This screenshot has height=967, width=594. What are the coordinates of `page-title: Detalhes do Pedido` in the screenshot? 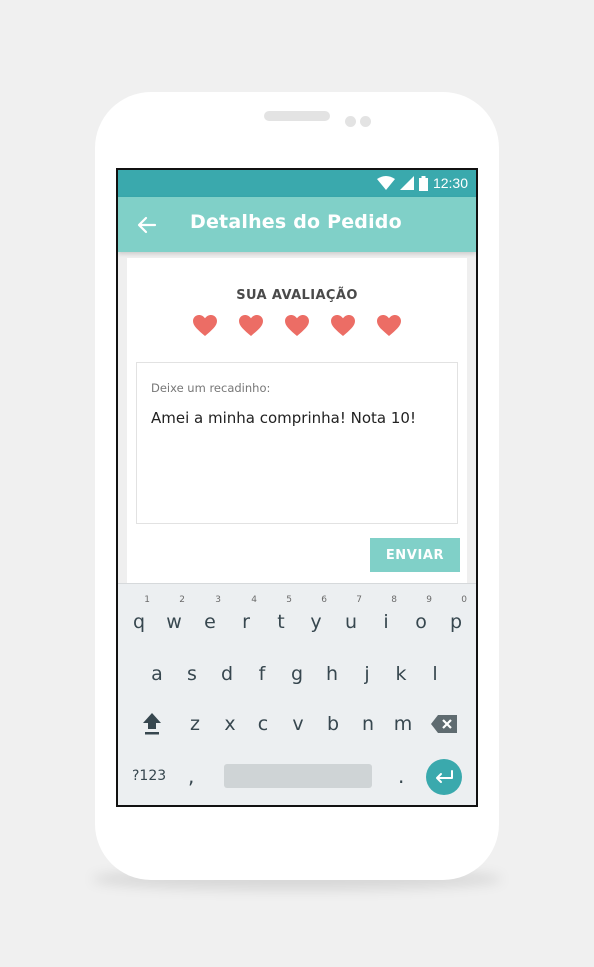 It's located at (296, 222).